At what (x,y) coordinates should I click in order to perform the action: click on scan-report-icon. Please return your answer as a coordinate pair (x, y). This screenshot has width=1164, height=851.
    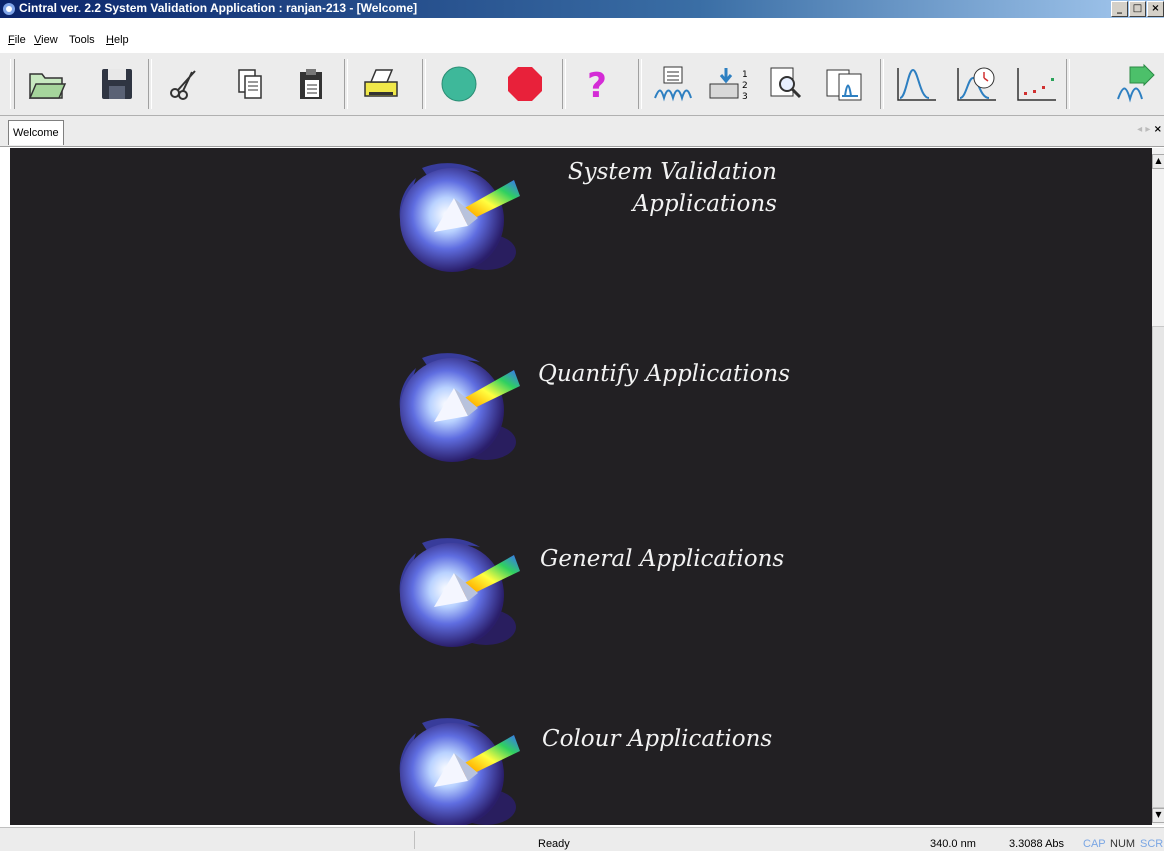
    Looking at the image, I should click on (673, 84).